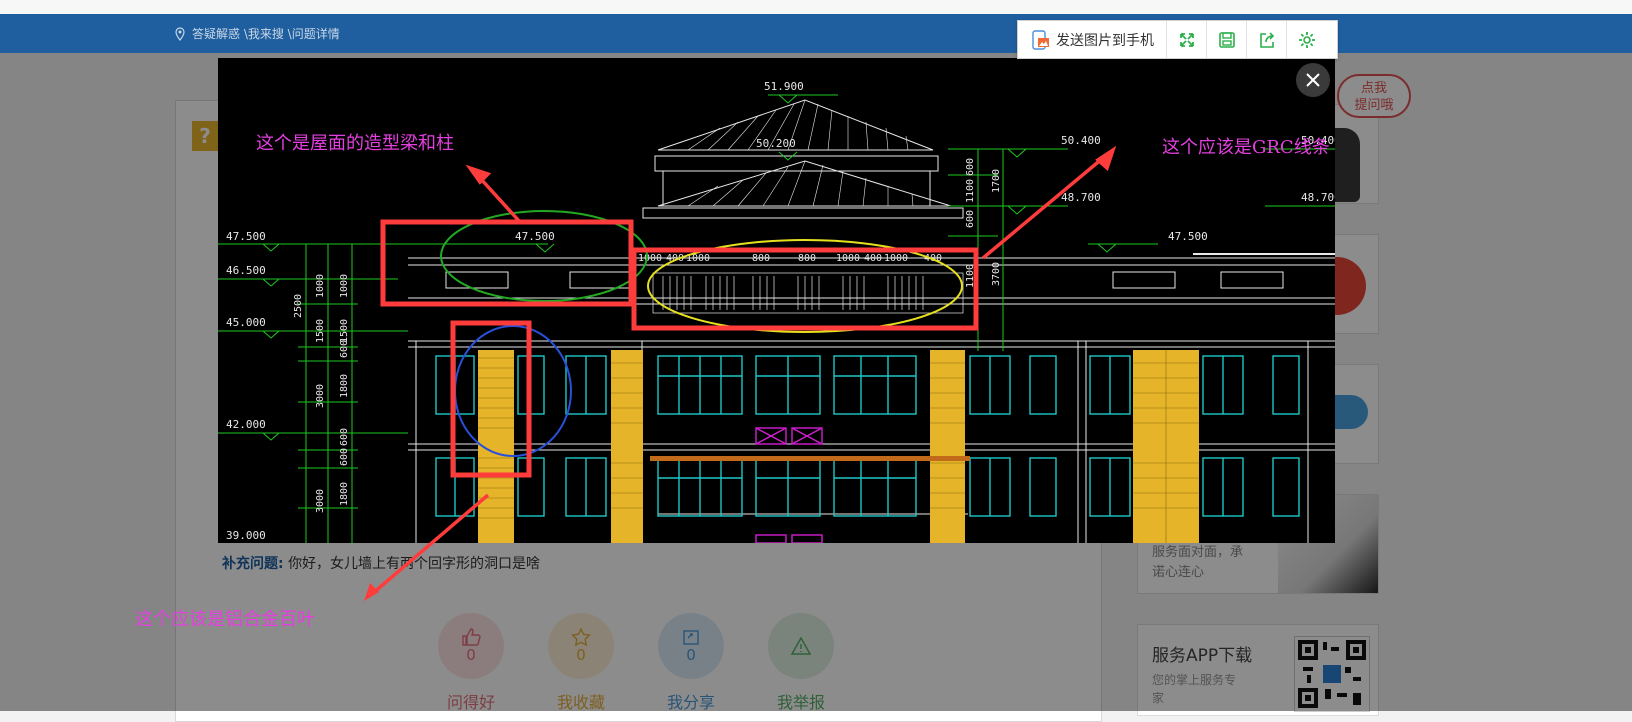  Describe the element at coordinates (1105, 40) in the screenshot. I see `send-to-phone-label: 发送图片到手机` at that location.